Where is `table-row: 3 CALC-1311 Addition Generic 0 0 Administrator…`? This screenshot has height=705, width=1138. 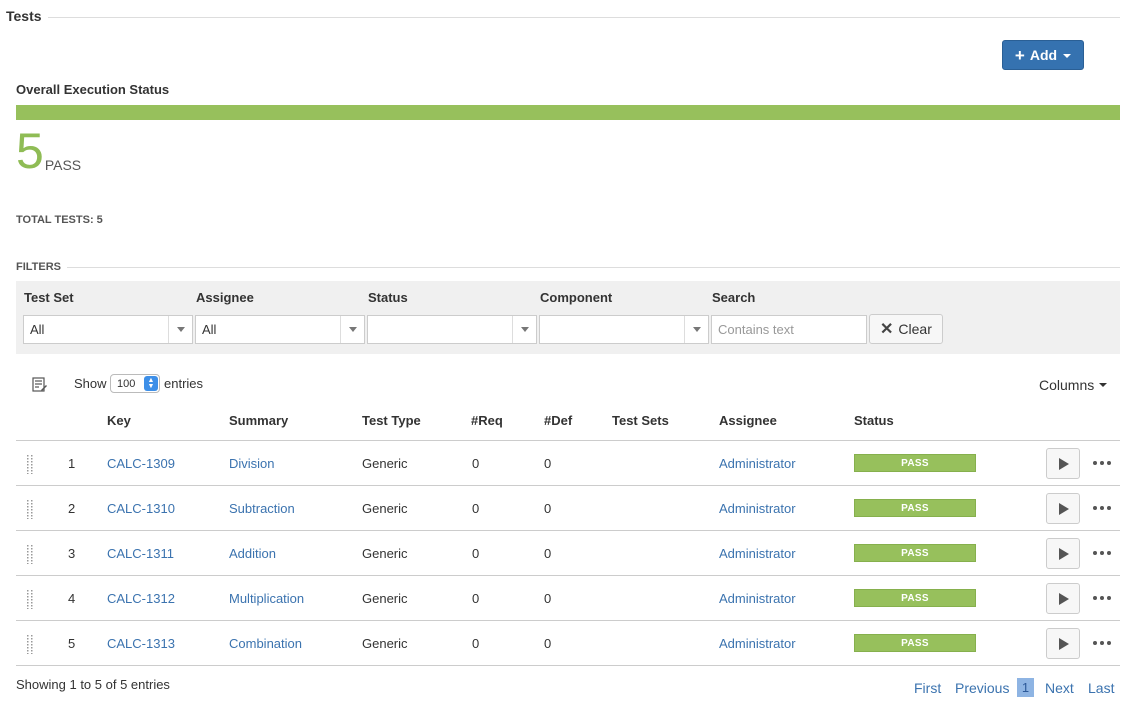
table-row: 3 CALC-1311 Addition Generic 0 0 Administrator… is located at coordinates (568, 553).